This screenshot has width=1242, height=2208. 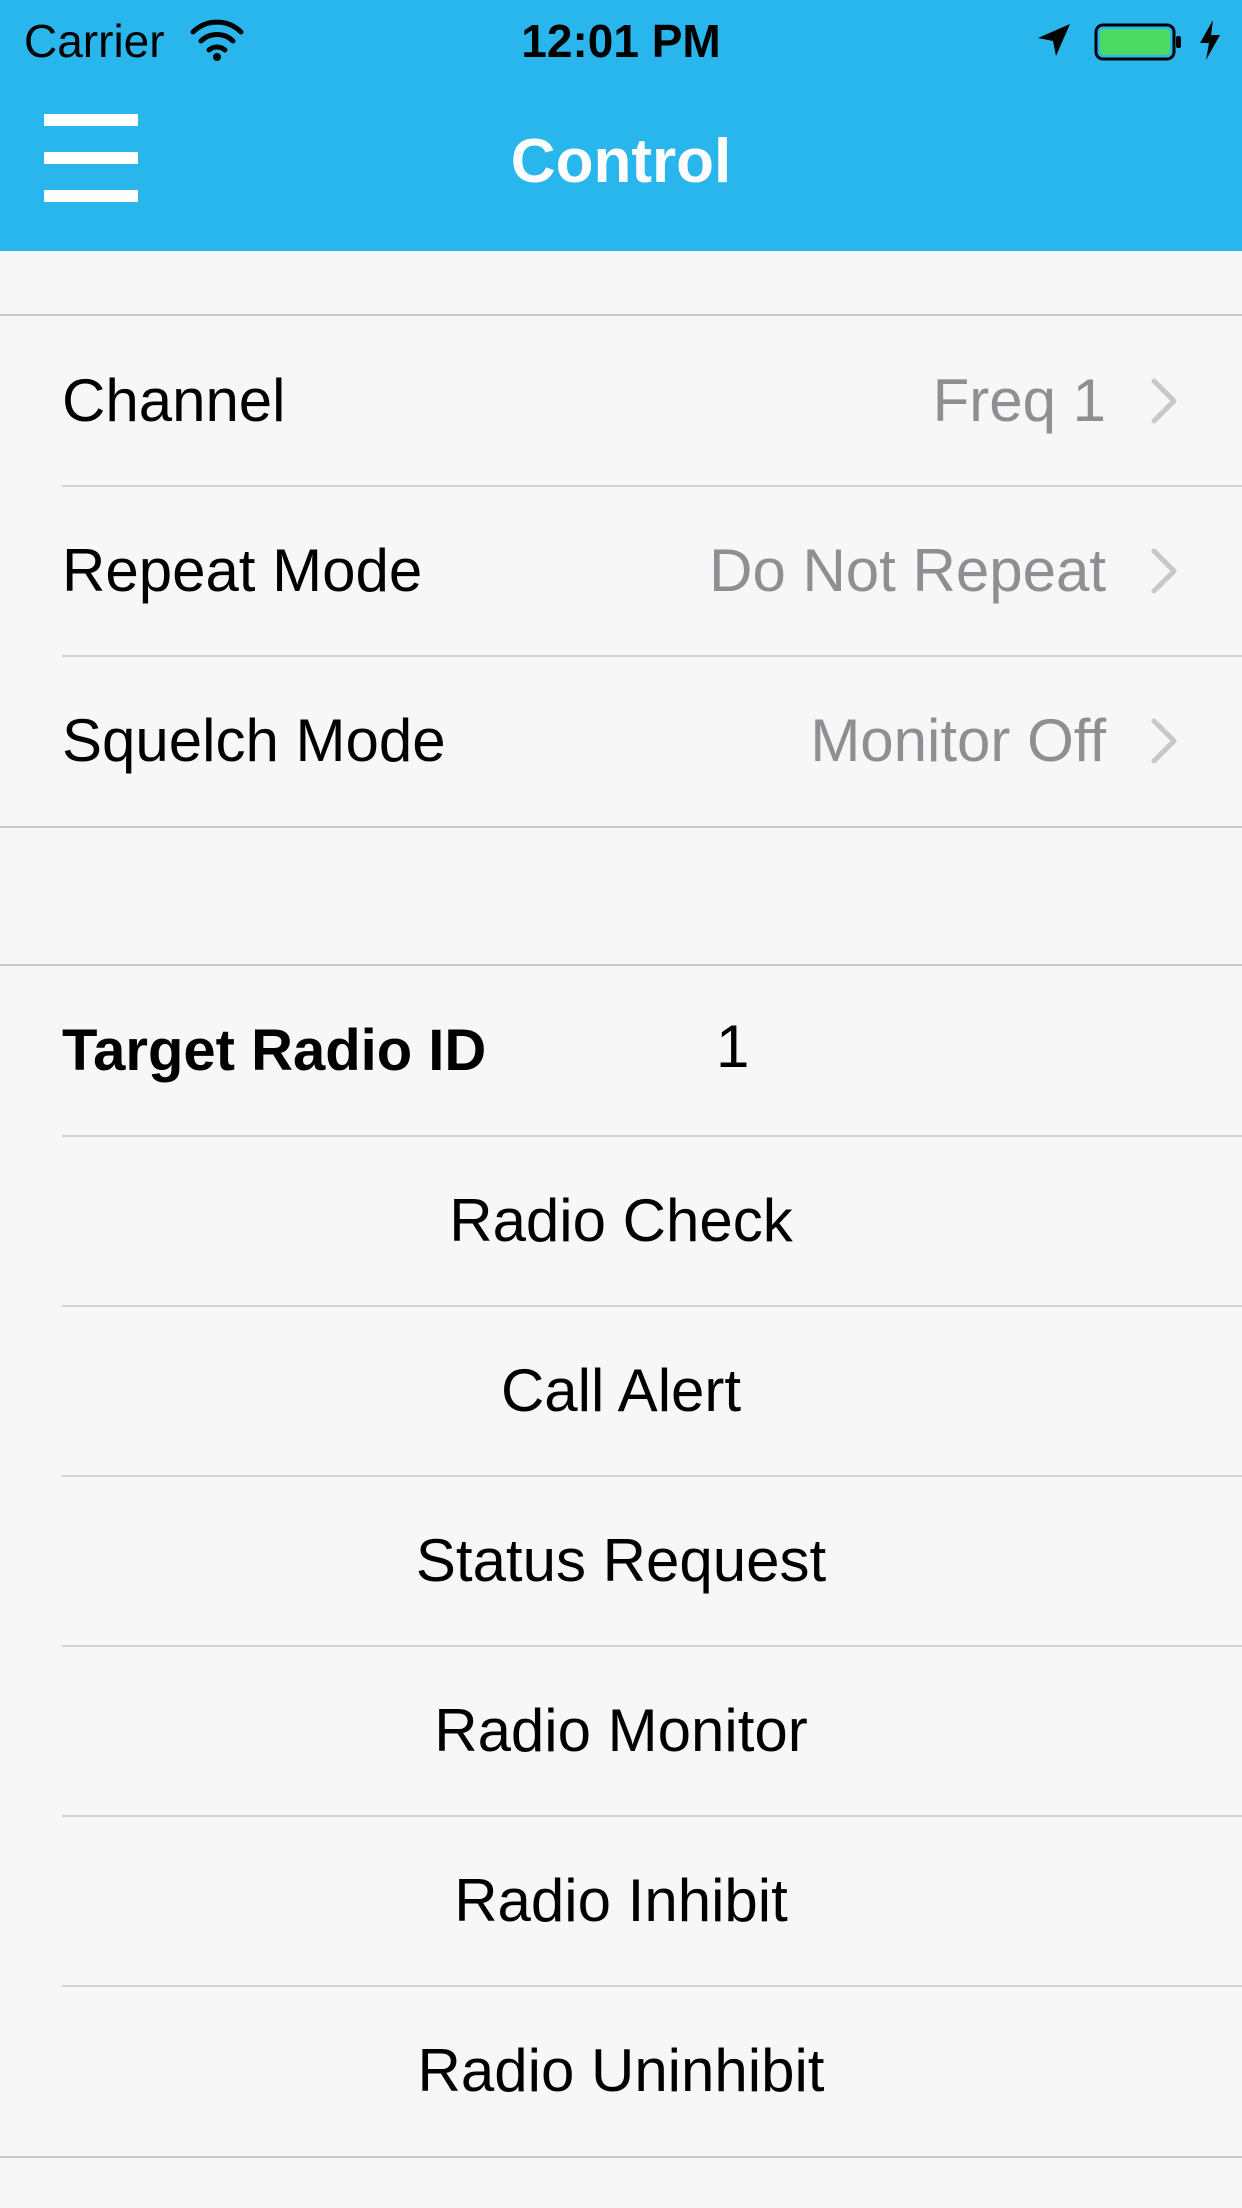 What do you see at coordinates (1210, 40) in the screenshot?
I see `charging-bolt-icon` at bounding box center [1210, 40].